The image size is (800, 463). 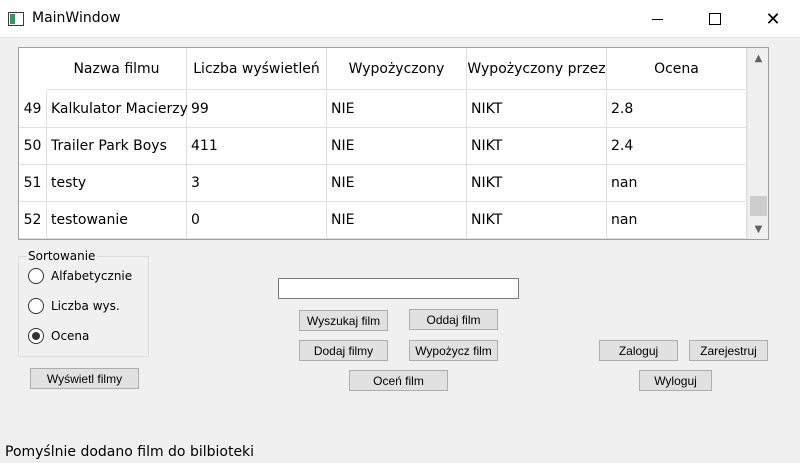 I want to click on radio-label: Ocena, so click(x=70, y=336).